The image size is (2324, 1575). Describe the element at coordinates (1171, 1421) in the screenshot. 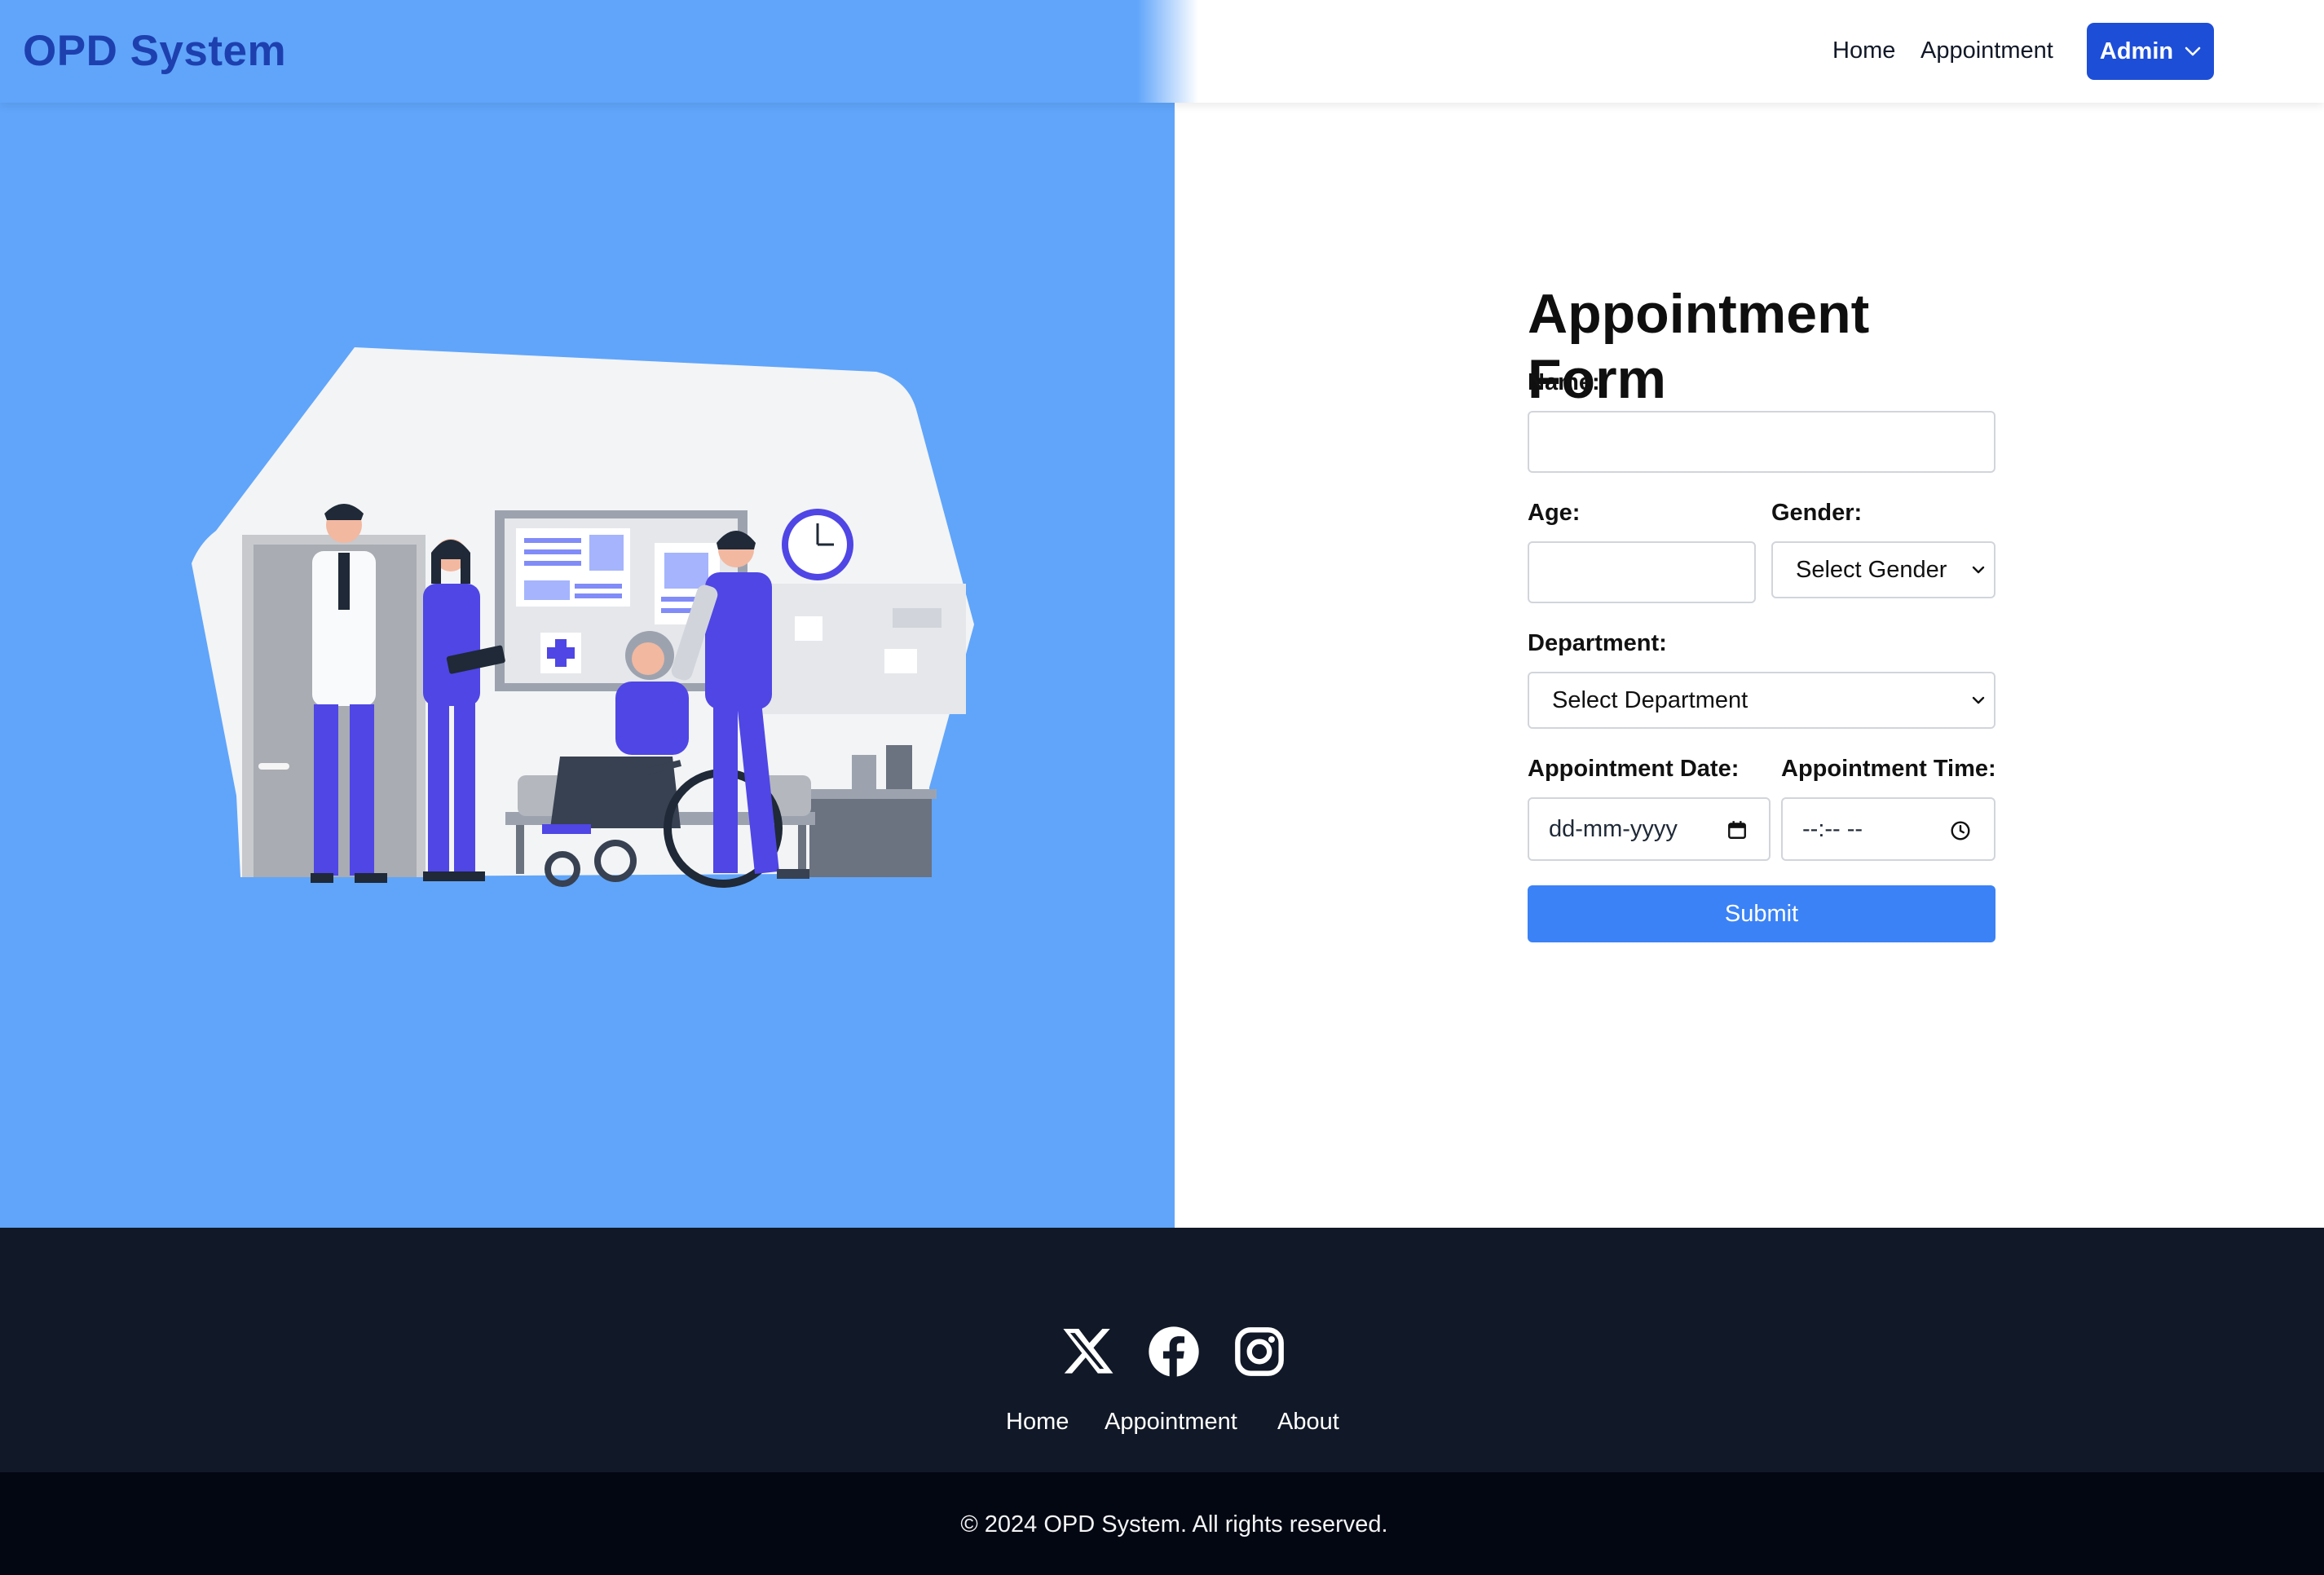

I see `footer-appointment-link: Appointment` at that location.